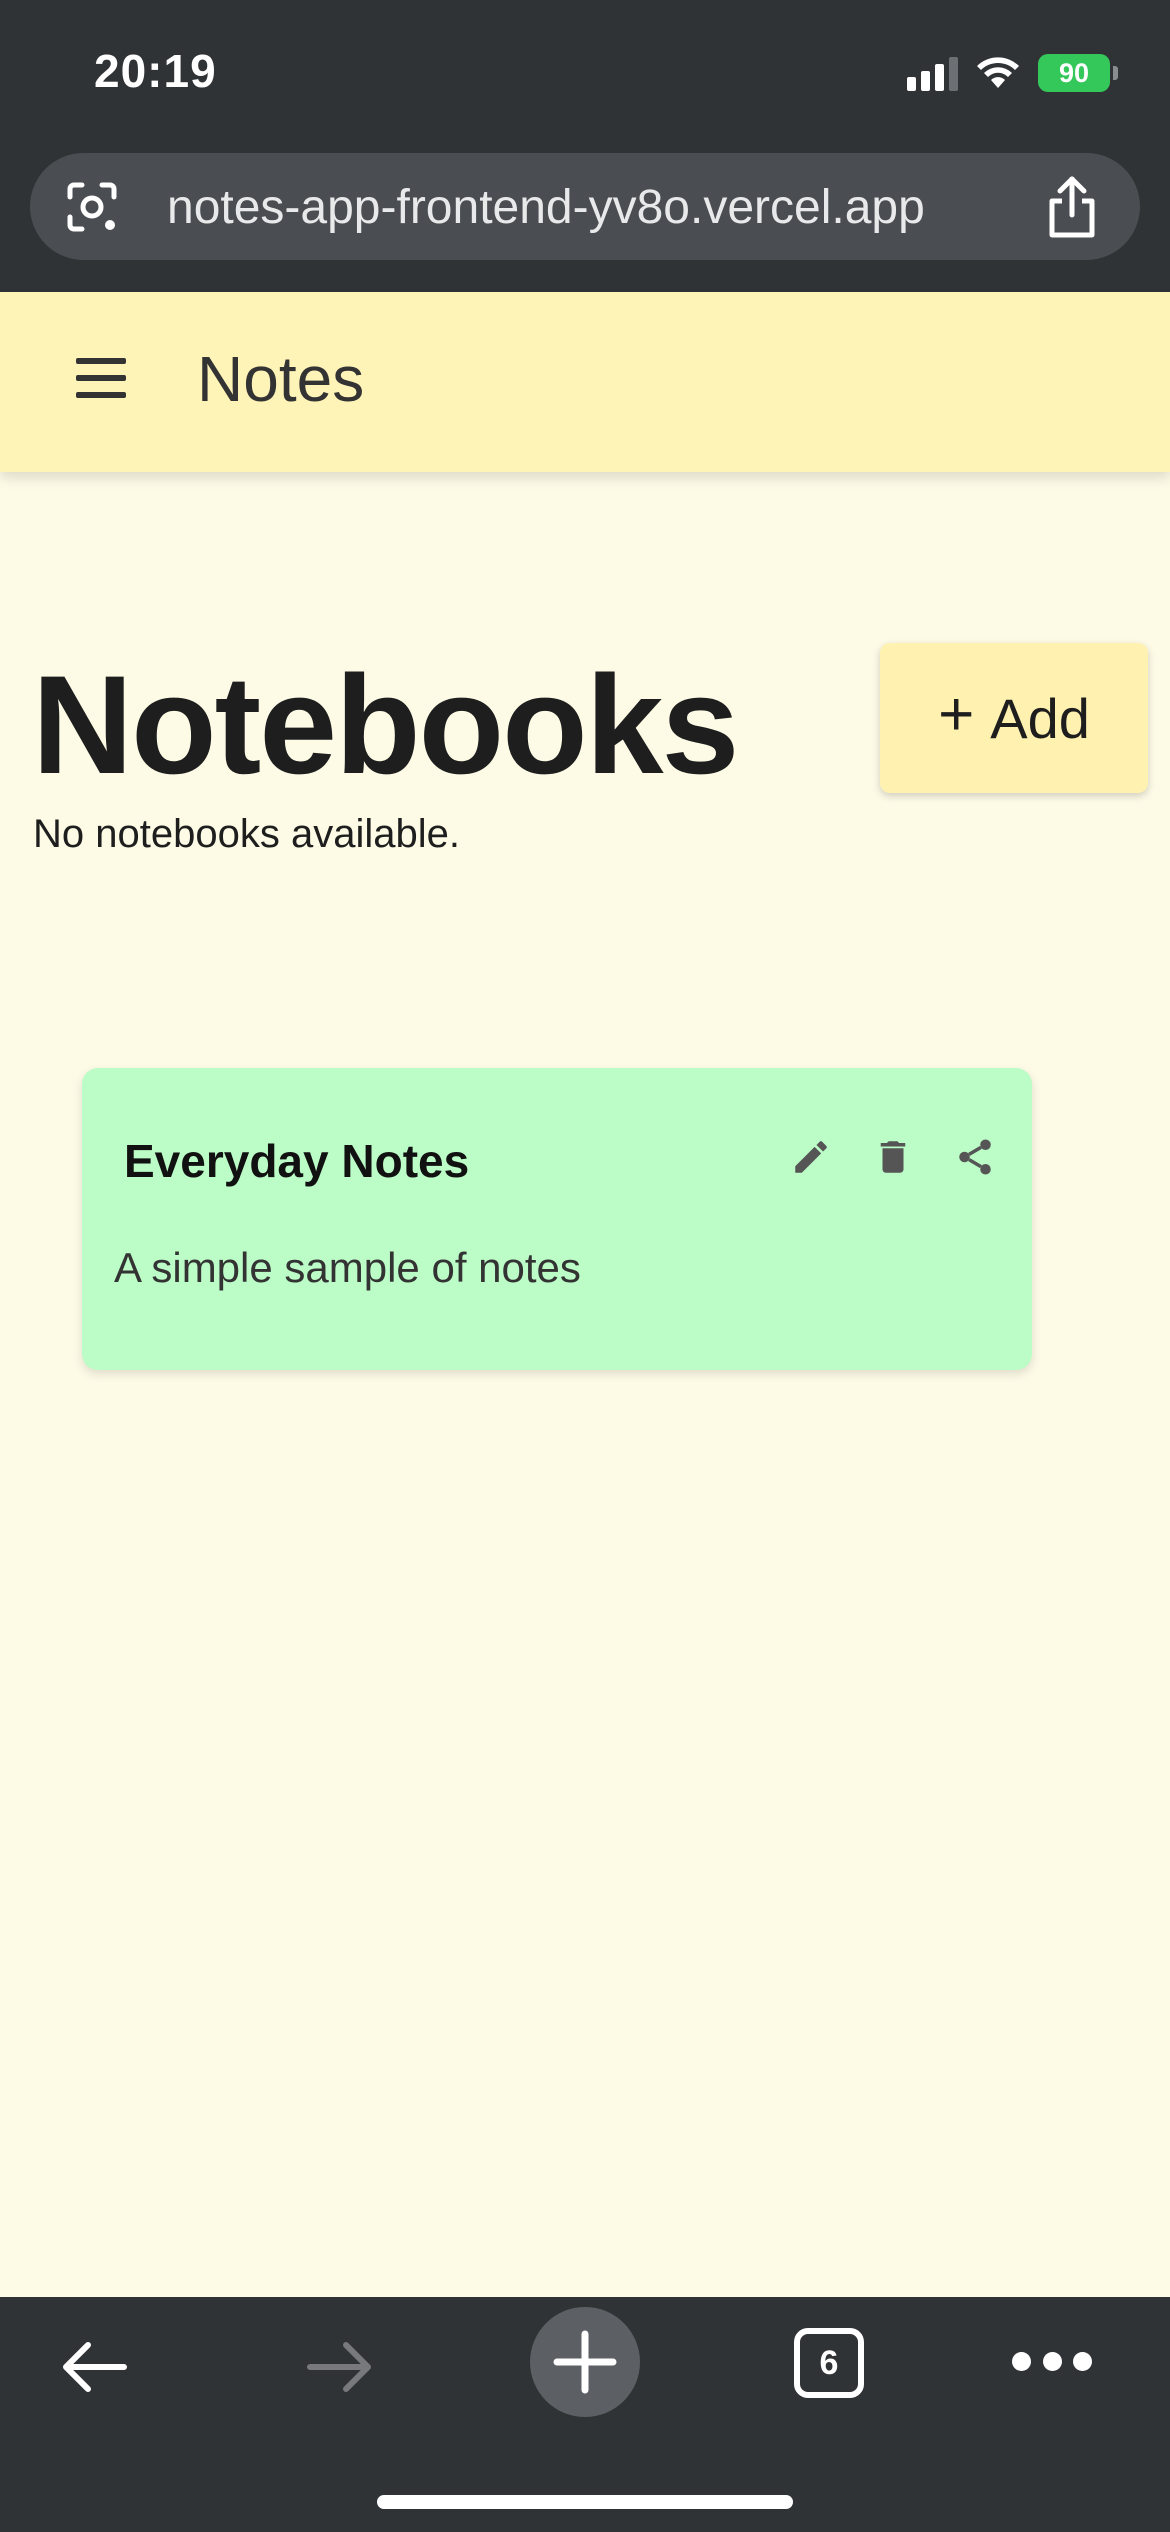 The height and width of the screenshot is (2532, 1170). Describe the element at coordinates (1040, 718) in the screenshot. I see `add-button-label: Add` at that location.